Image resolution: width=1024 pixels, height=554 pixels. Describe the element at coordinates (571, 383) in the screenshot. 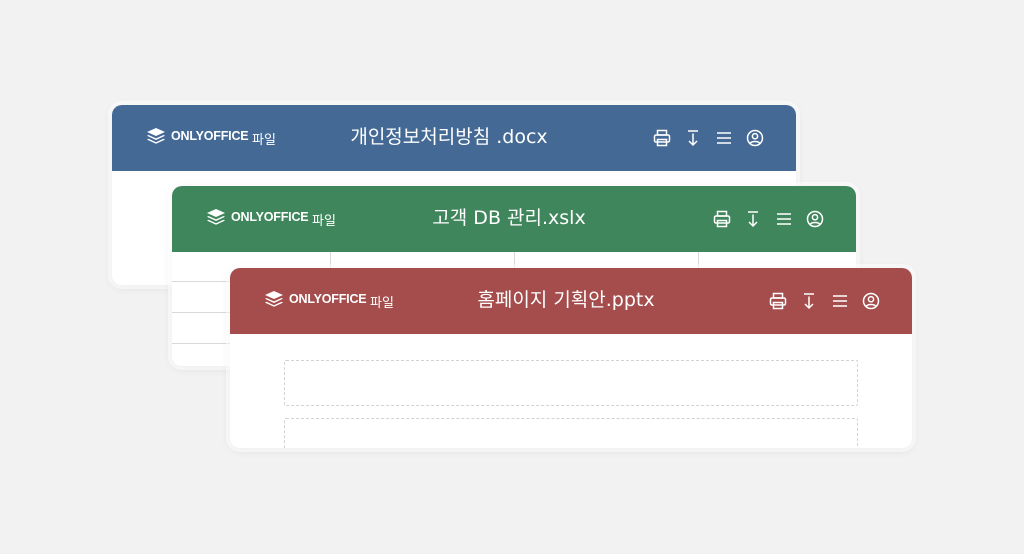

I see `slide-title-placeholder` at that location.